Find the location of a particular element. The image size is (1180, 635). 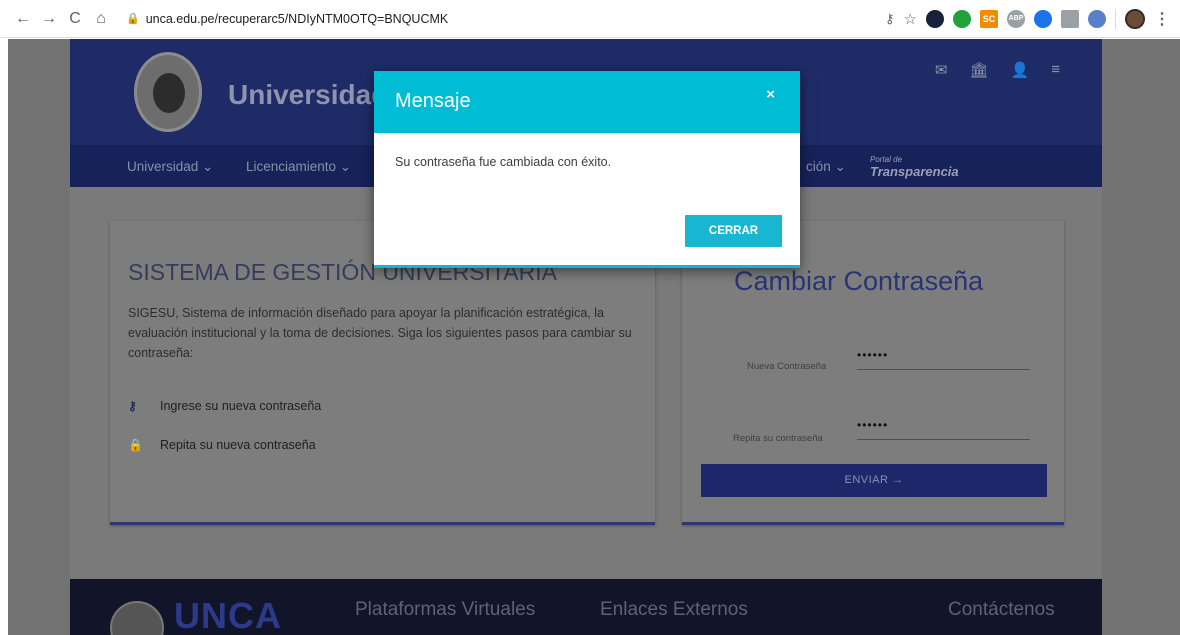

site-title: Universidad is located at coordinates (308, 95).